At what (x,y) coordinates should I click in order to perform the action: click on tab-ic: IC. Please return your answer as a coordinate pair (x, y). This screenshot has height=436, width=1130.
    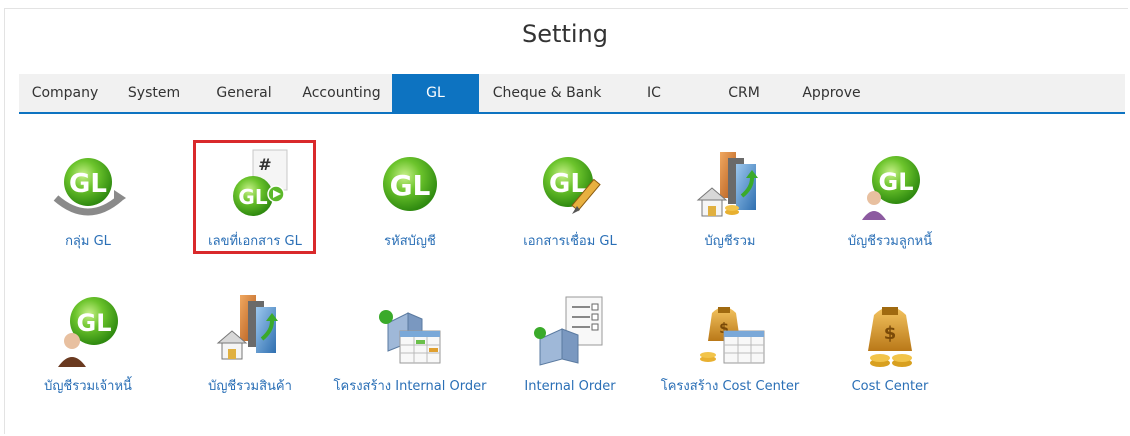
    Looking at the image, I should click on (654, 93).